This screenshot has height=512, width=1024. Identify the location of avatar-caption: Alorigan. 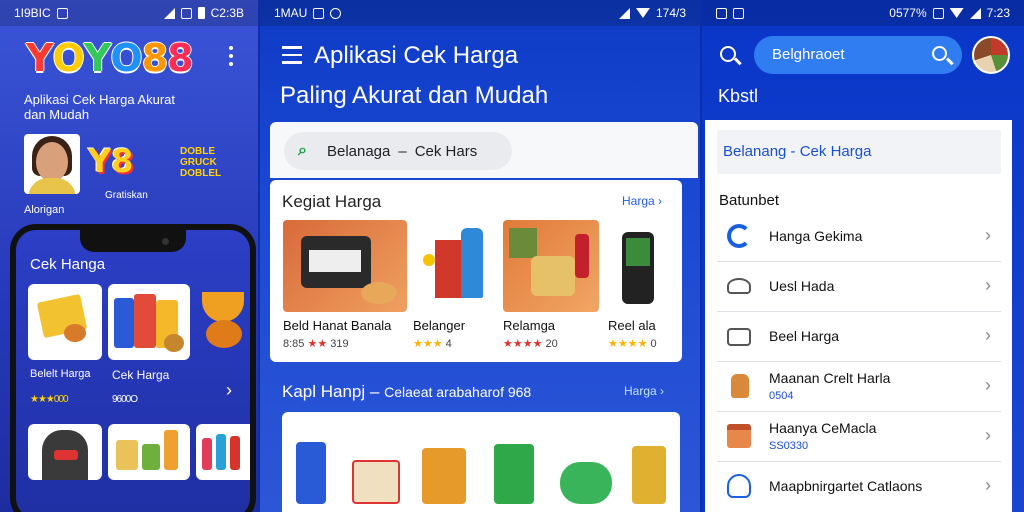
(44, 210).